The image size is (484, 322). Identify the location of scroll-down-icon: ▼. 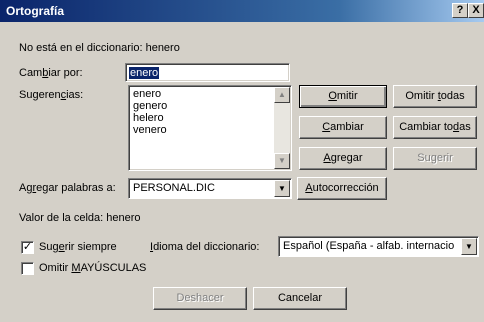
(282, 161).